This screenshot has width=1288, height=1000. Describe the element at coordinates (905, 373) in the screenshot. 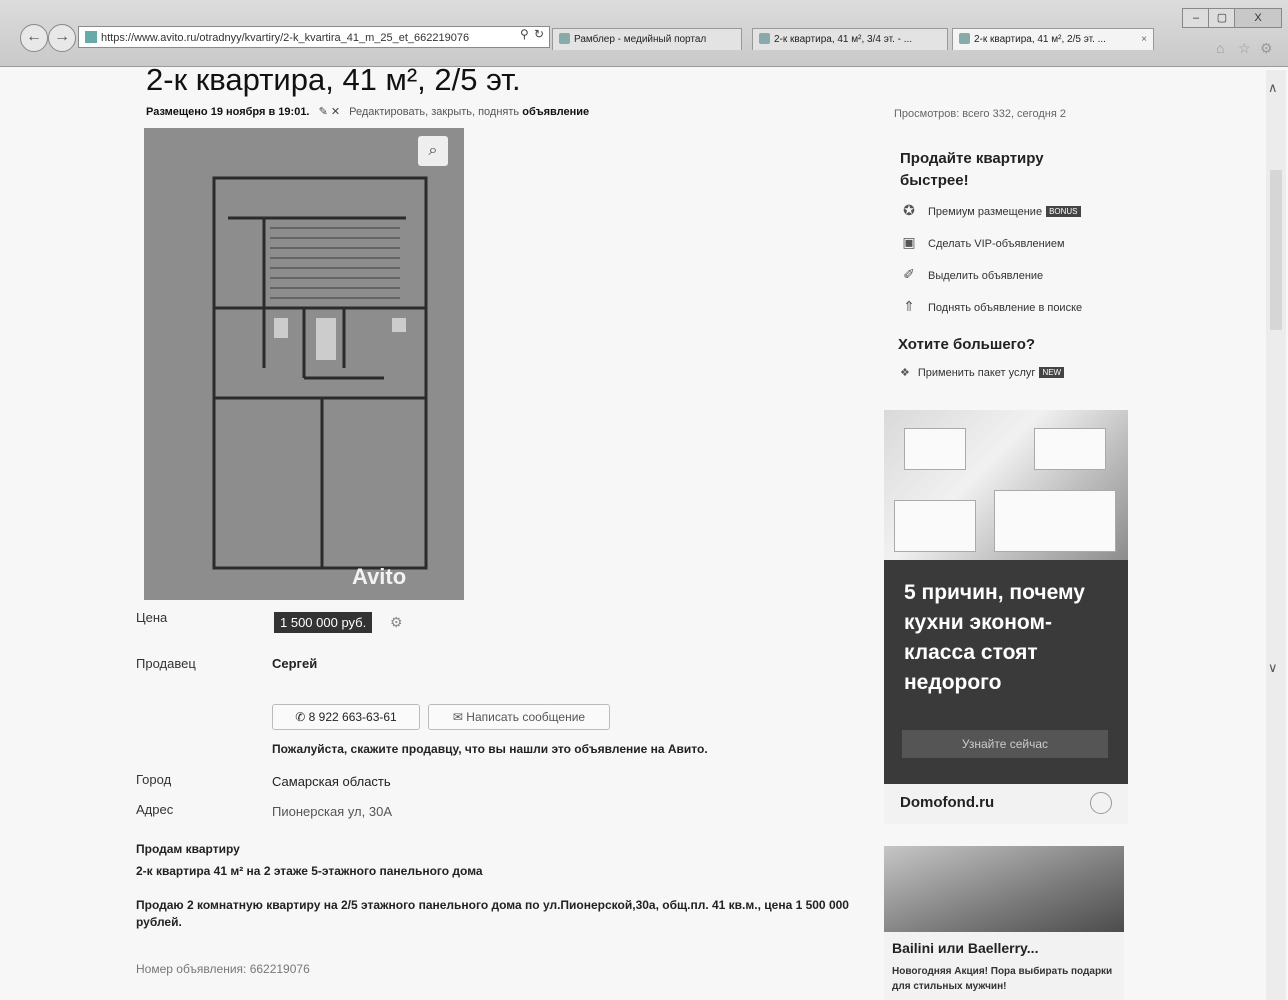

I see `package-icon: ❖` at that location.